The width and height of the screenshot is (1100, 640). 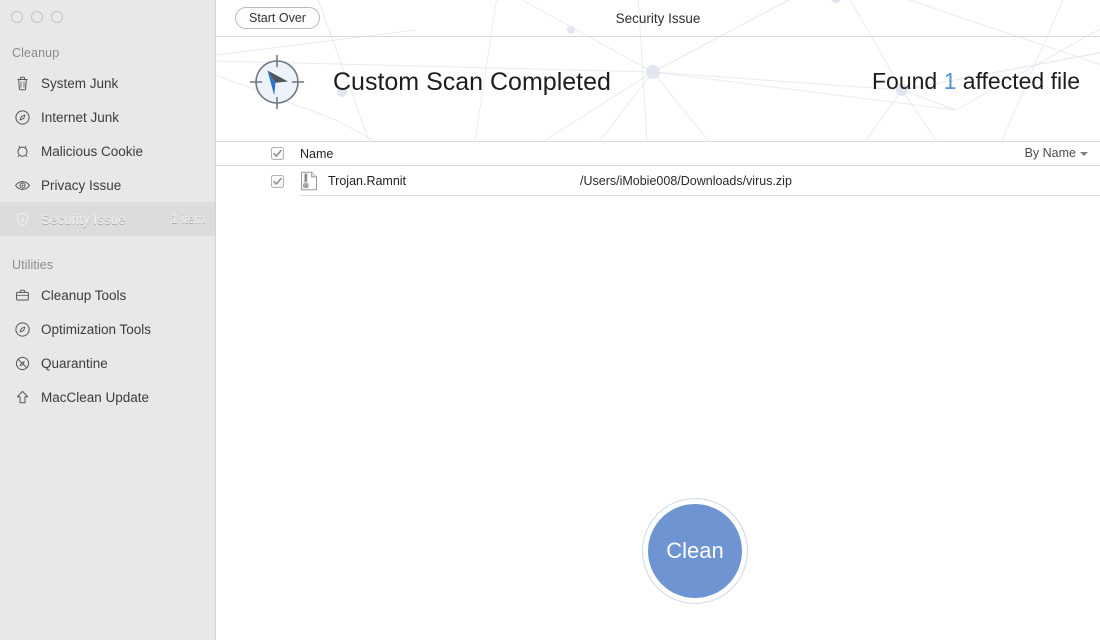 I want to click on sidebar-item-quarantine: Quarantine, so click(x=107, y=363).